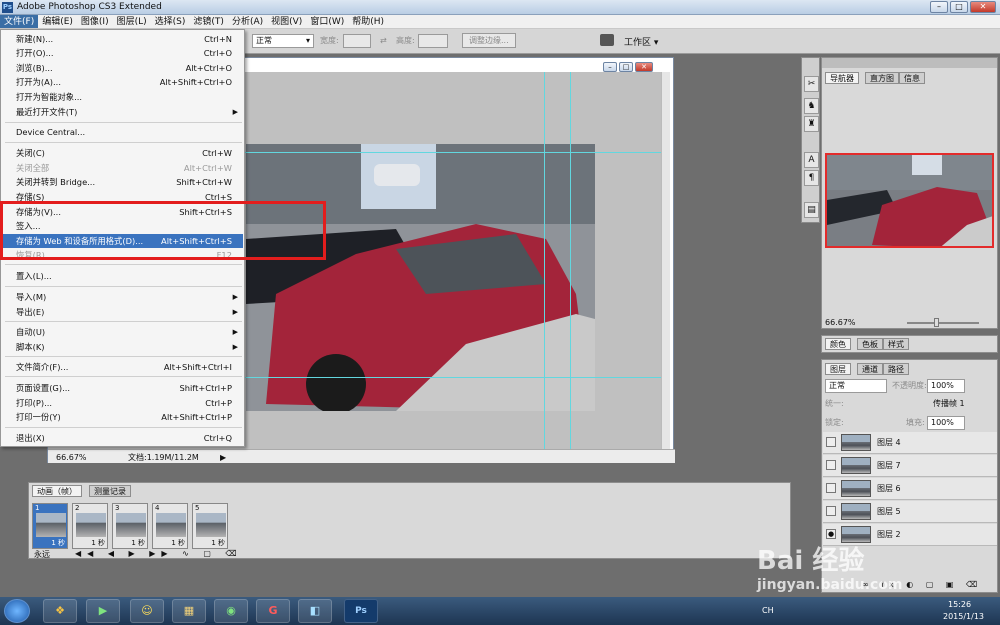 The image size is (1000, 625). I want to click on menu-select: 选择(S), so click(170, 21).